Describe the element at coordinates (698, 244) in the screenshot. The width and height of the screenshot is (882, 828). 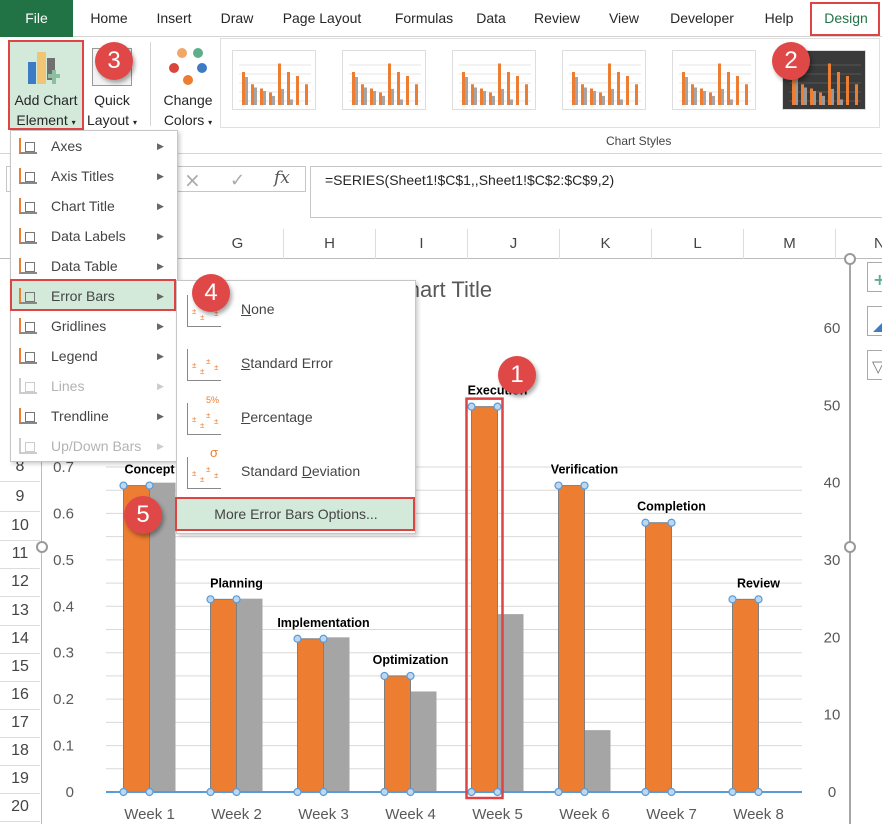
I see `column-header-l: L` at that location.